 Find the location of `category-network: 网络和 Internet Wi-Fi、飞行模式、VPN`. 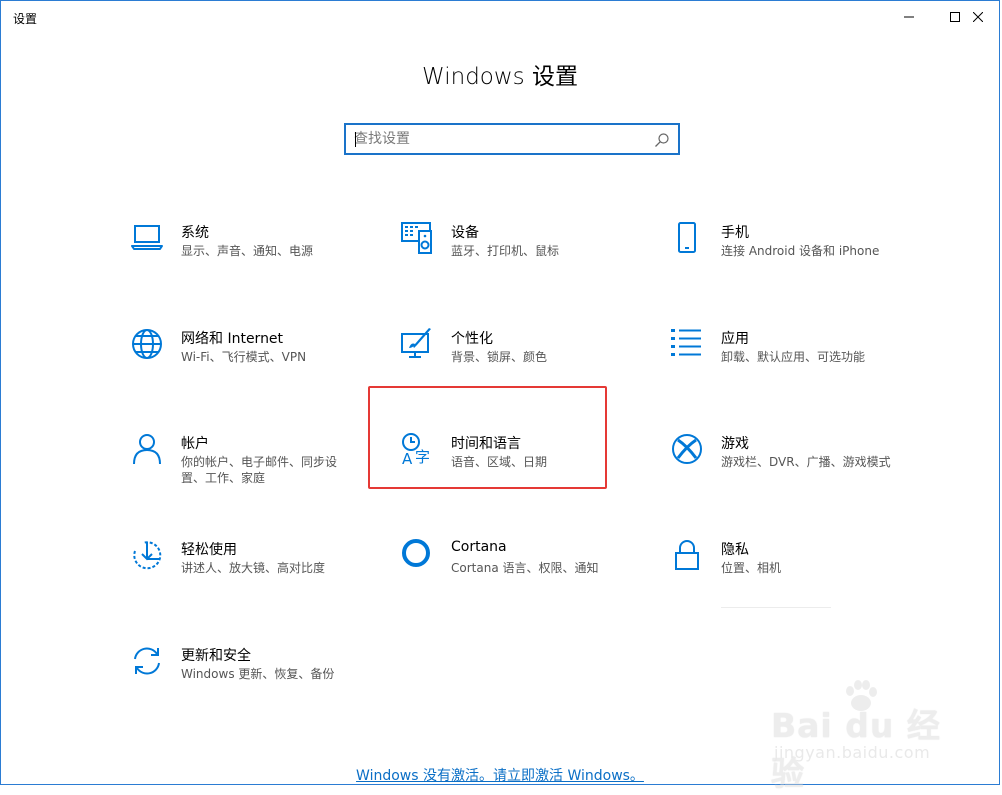

category-network: 网络和 Internet Wi-Fi、飞行模式、VPN is located at coordinates (246, 363).